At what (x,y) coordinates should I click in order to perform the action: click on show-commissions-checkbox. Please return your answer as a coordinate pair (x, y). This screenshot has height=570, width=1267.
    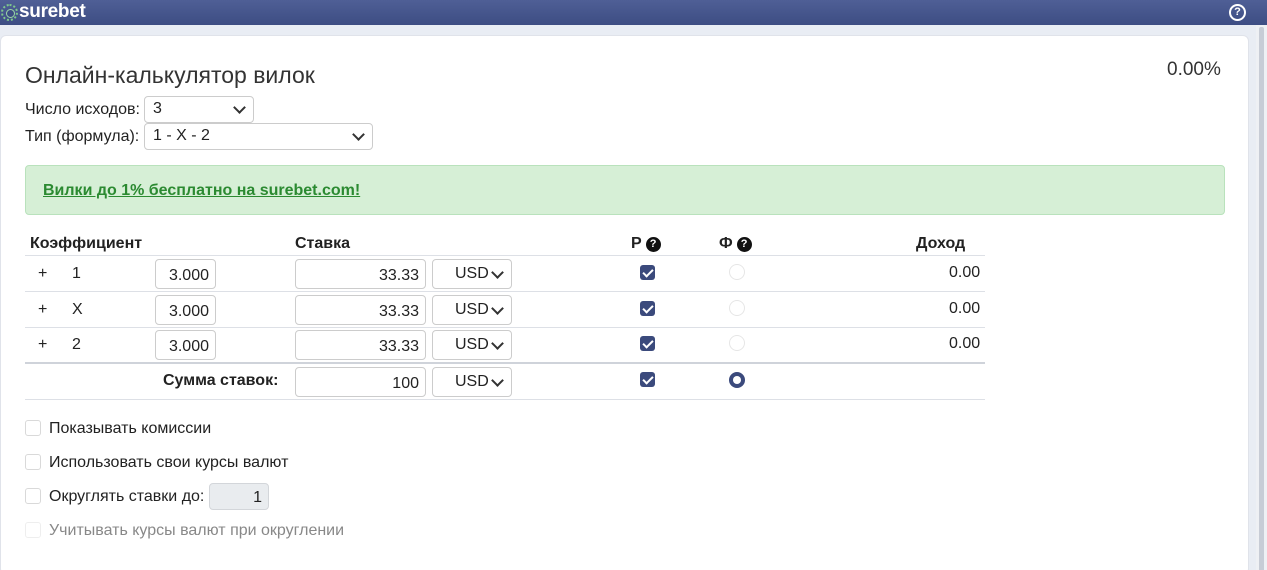
    Looking at the image, I should click on (33, 428).